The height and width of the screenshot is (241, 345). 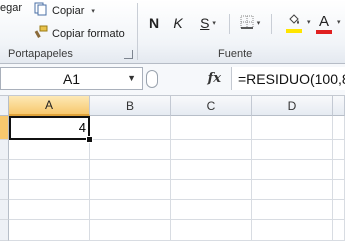 I want to click on format-painter-button: Copiar formato, so click(x=79, y=33).